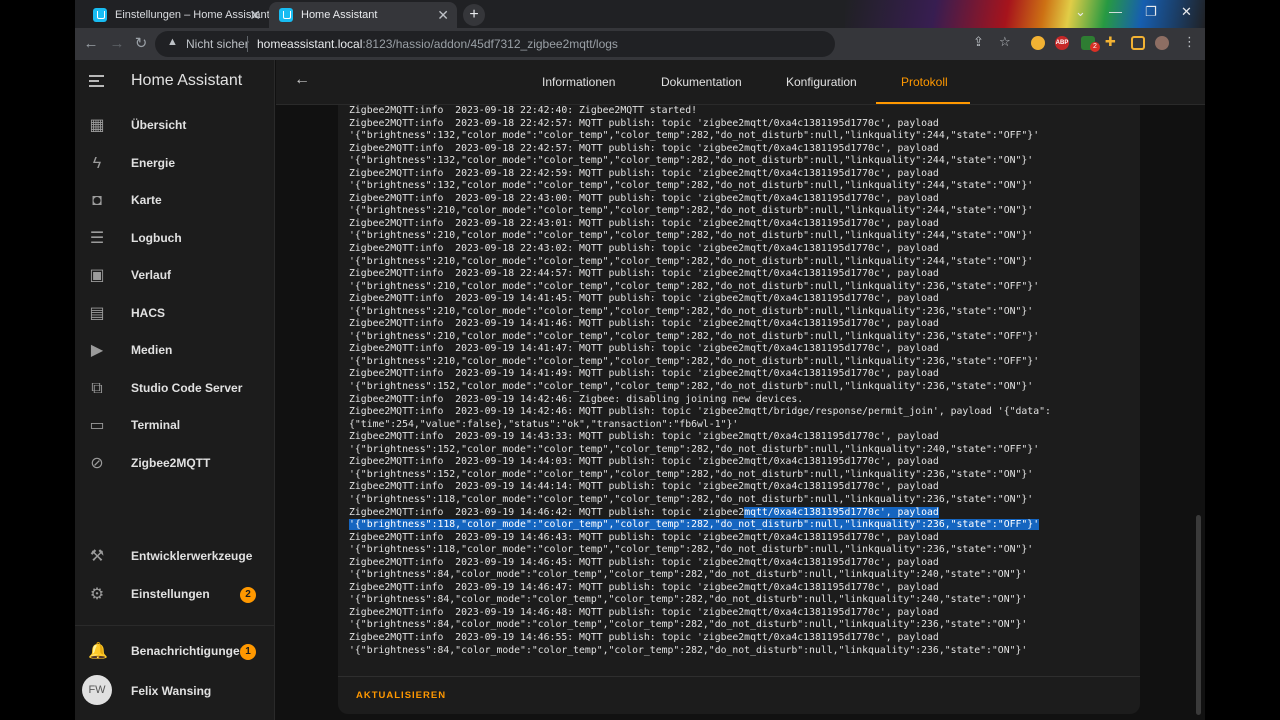  What do you see at coordinates (1151, 12) in the screenshot?
I see `restore-button: ❐` at bounding box center [1151, 12].